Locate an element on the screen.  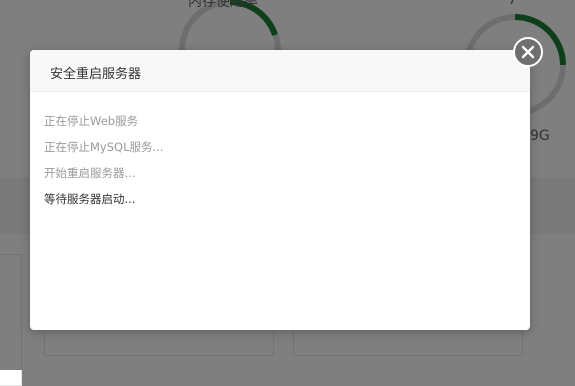
dialog-header: 安全重启服务器 is located at coordinates (280, 71).